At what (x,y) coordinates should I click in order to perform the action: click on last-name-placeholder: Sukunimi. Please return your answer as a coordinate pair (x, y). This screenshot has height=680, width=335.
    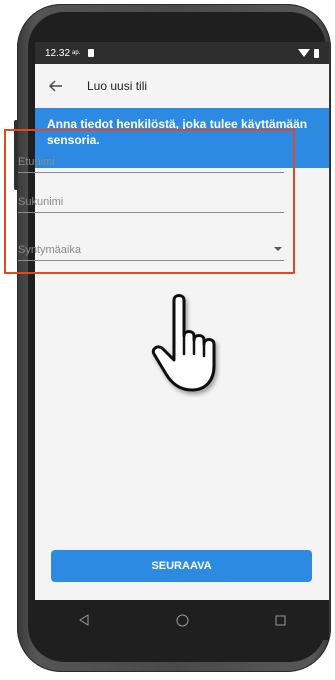
    Looking at the image, I should click on (41, 202).